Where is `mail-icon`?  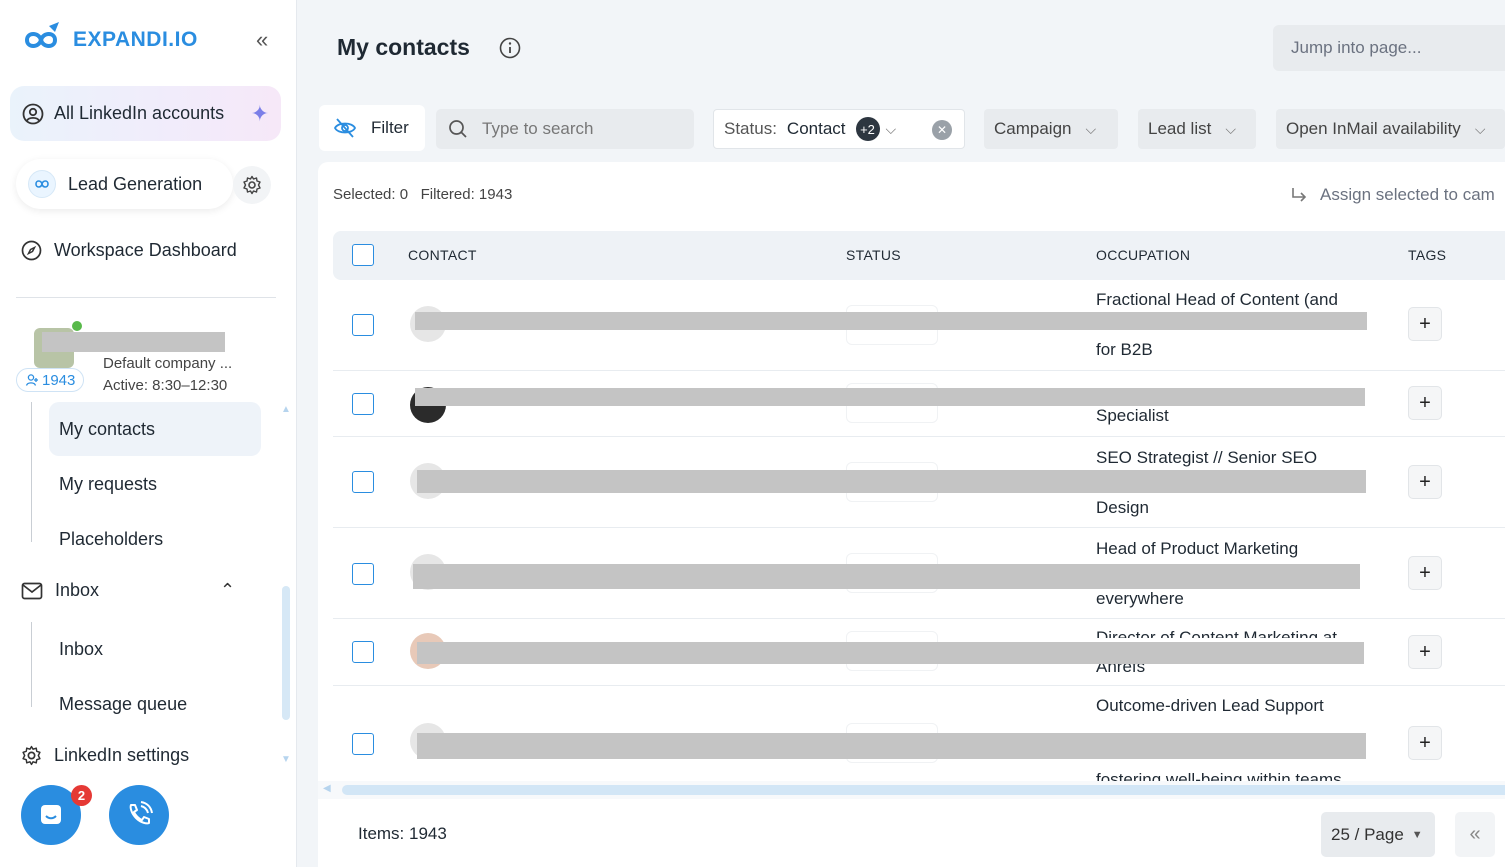 mail-icon is located at coordinates (32, 590).